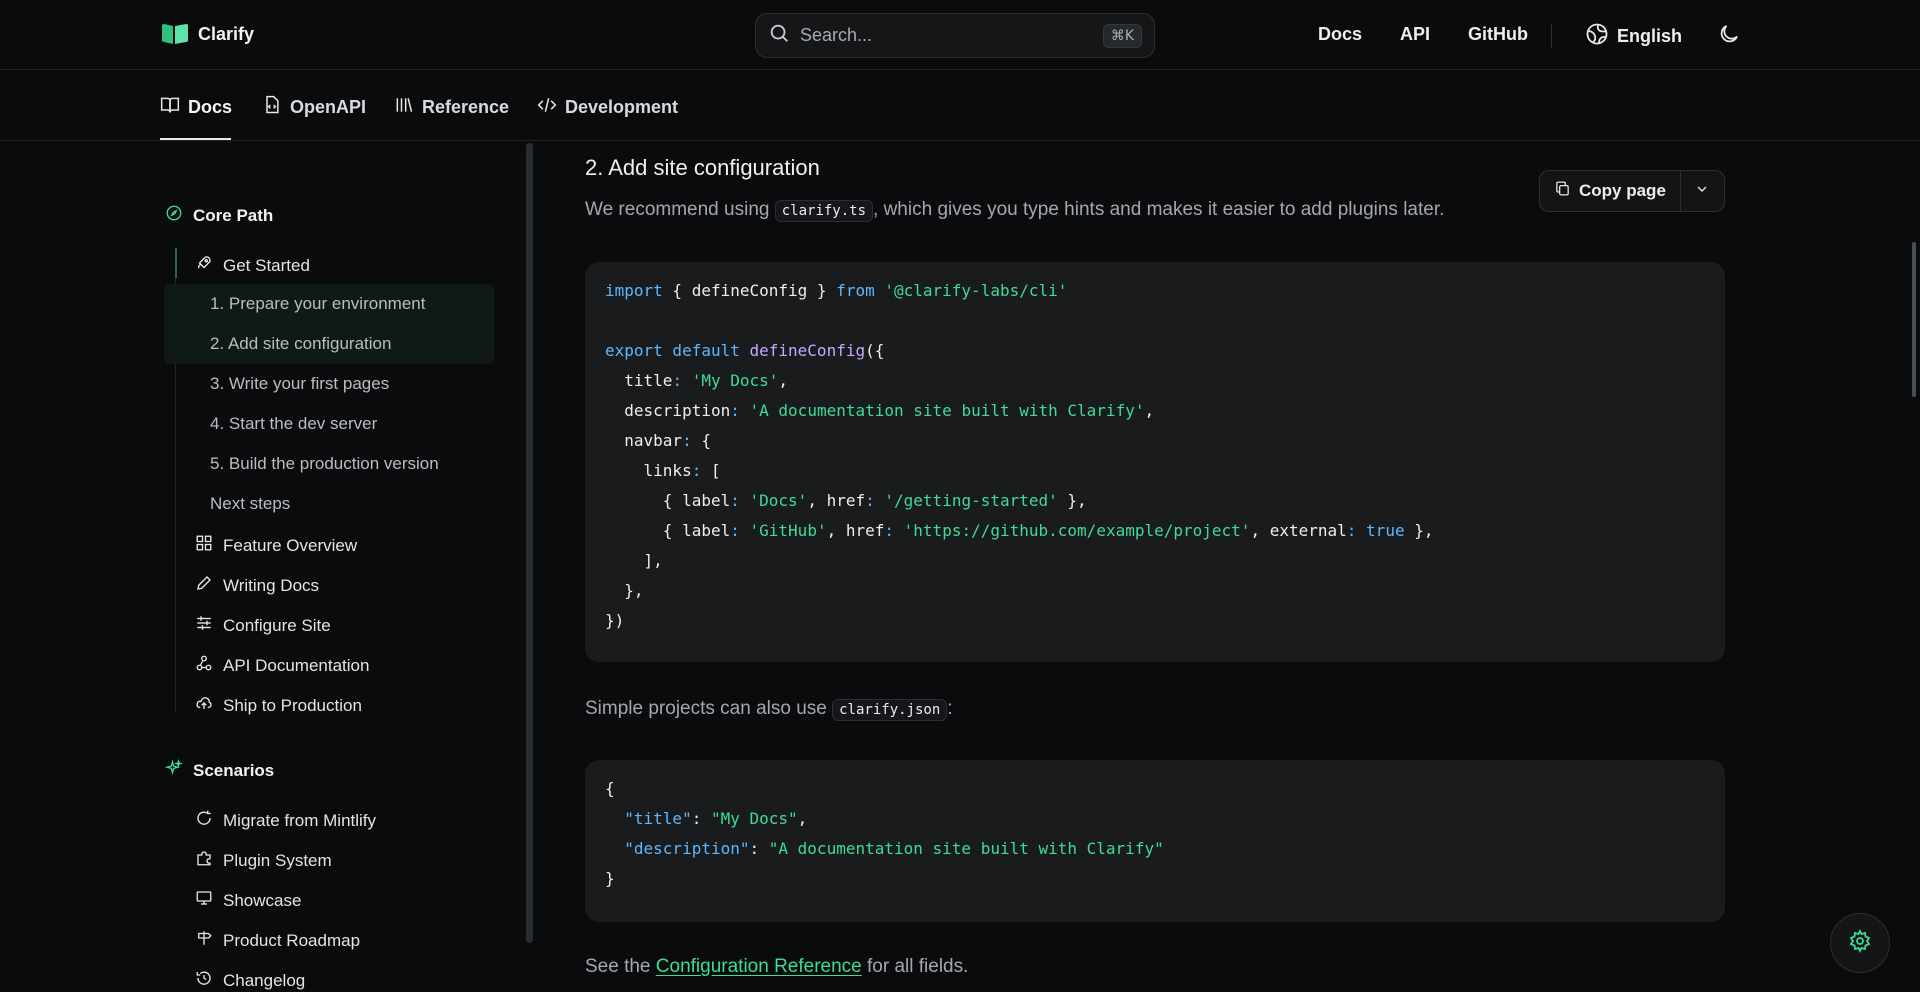 This screenshot has width=1920, height=992. What do you see at coordinates (1622, 190) in the screenshot?
I see `copy-page-label: Copy page` at bounding box center [1622, 190].